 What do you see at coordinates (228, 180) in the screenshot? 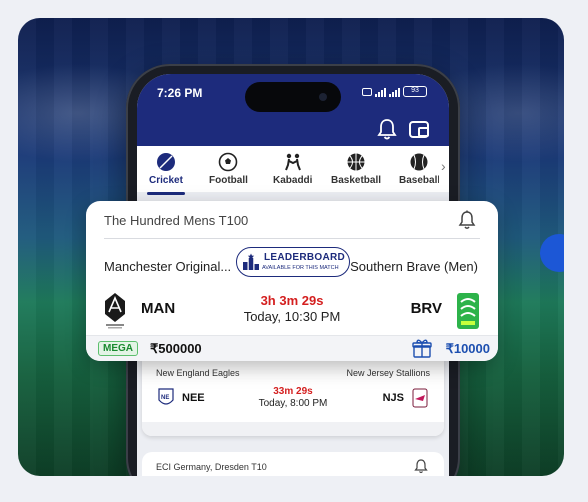
I see `tab-label: Football` at bounding box center [228, 180].